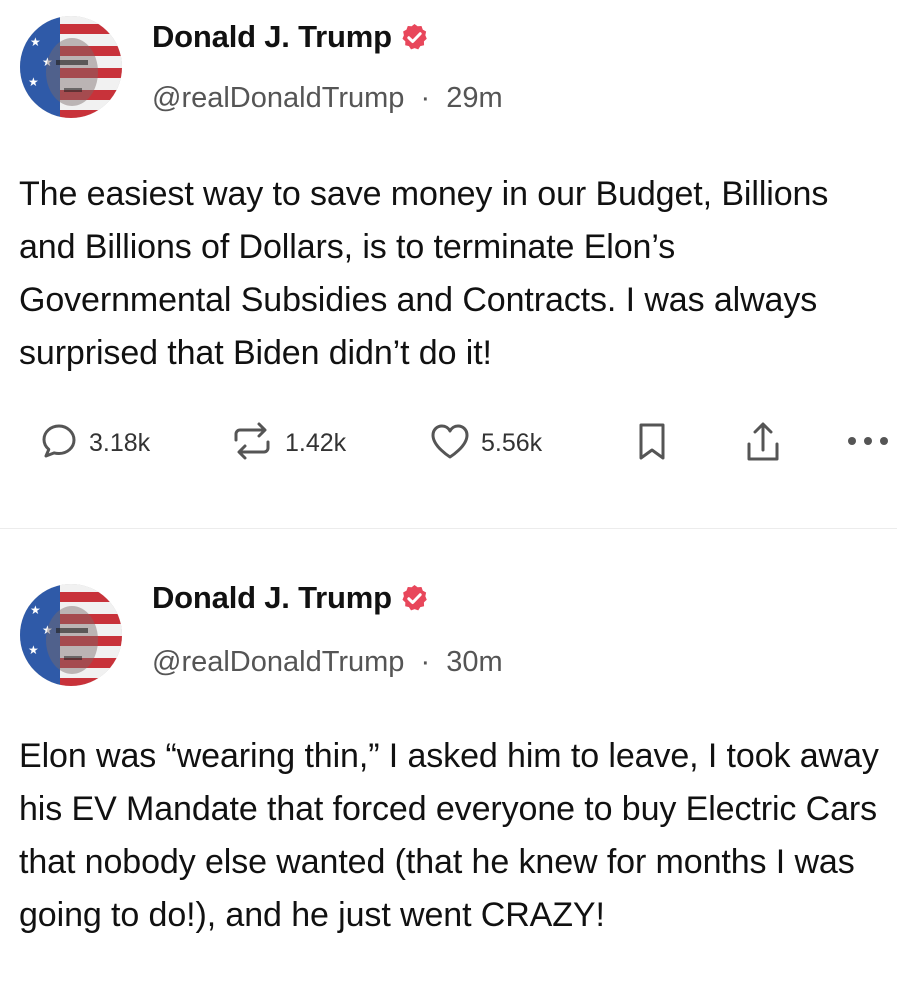  Describe the element at coordinates (59, 443) in the screenshot. I see `reply-icon` at that location.